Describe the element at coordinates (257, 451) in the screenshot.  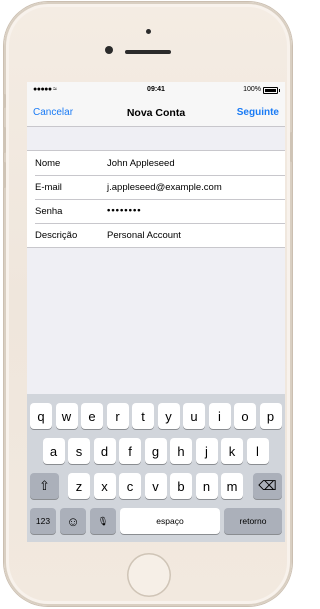
I see `key-l: l` at that location.